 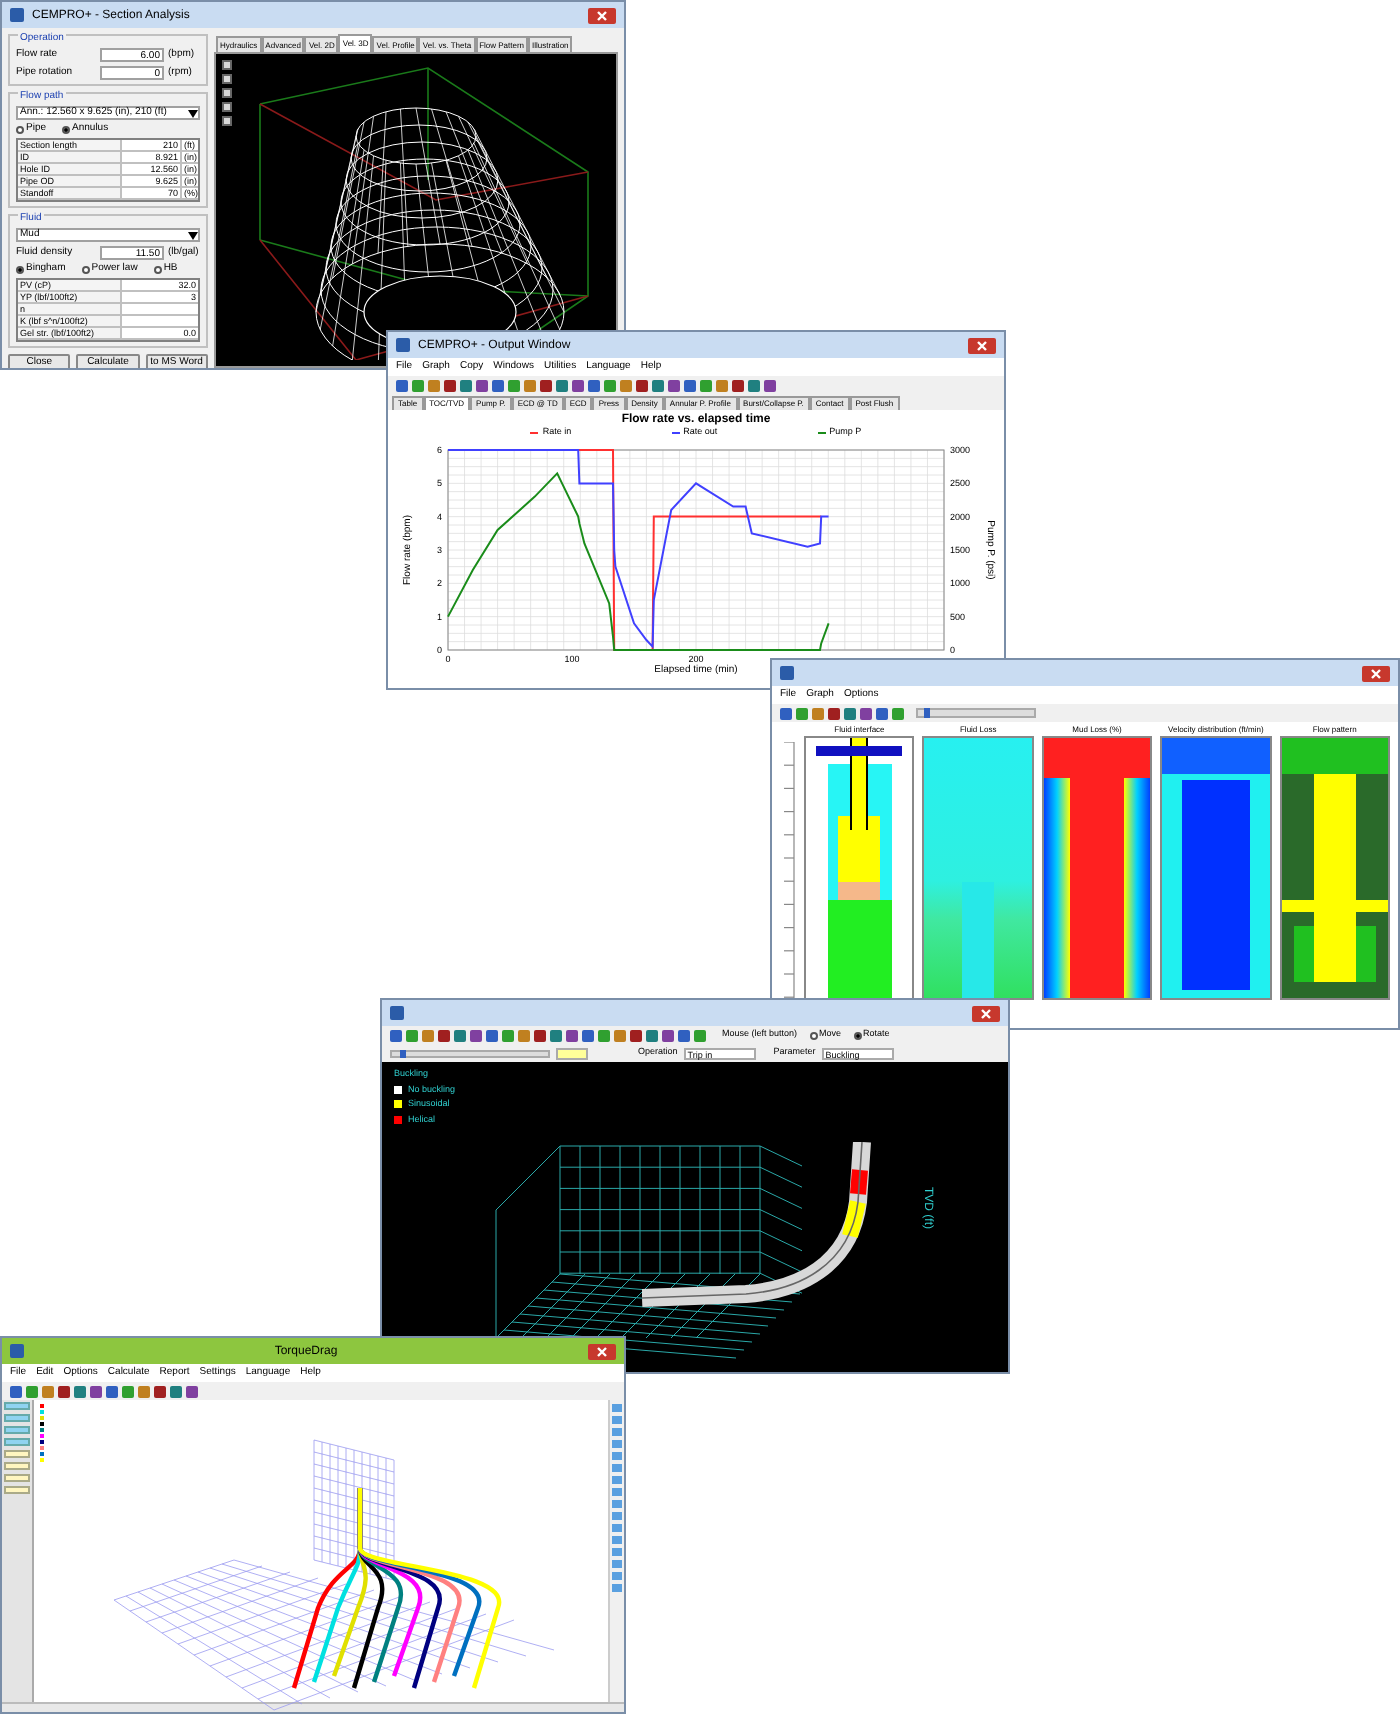 I want to click on input-field, so click(x=572, y=1053).